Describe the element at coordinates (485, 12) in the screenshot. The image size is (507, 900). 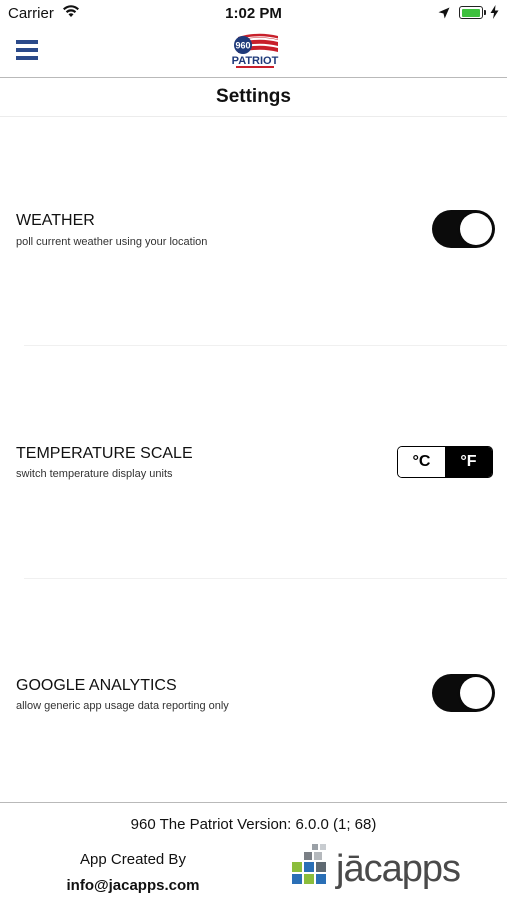
I see `battery-tip` at that location.